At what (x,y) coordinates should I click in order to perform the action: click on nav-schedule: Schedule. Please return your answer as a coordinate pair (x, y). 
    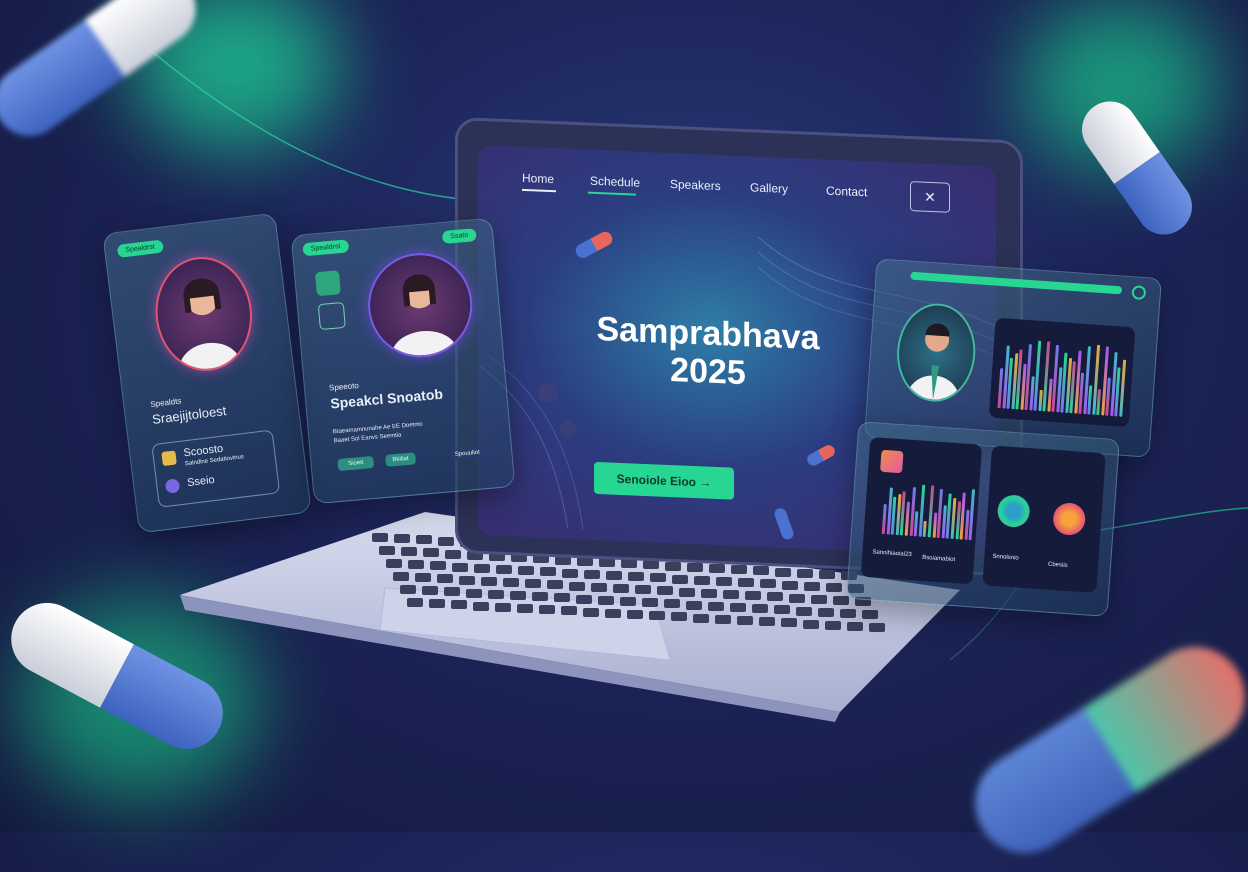
    Looking at the image, I should click on (615, 182).